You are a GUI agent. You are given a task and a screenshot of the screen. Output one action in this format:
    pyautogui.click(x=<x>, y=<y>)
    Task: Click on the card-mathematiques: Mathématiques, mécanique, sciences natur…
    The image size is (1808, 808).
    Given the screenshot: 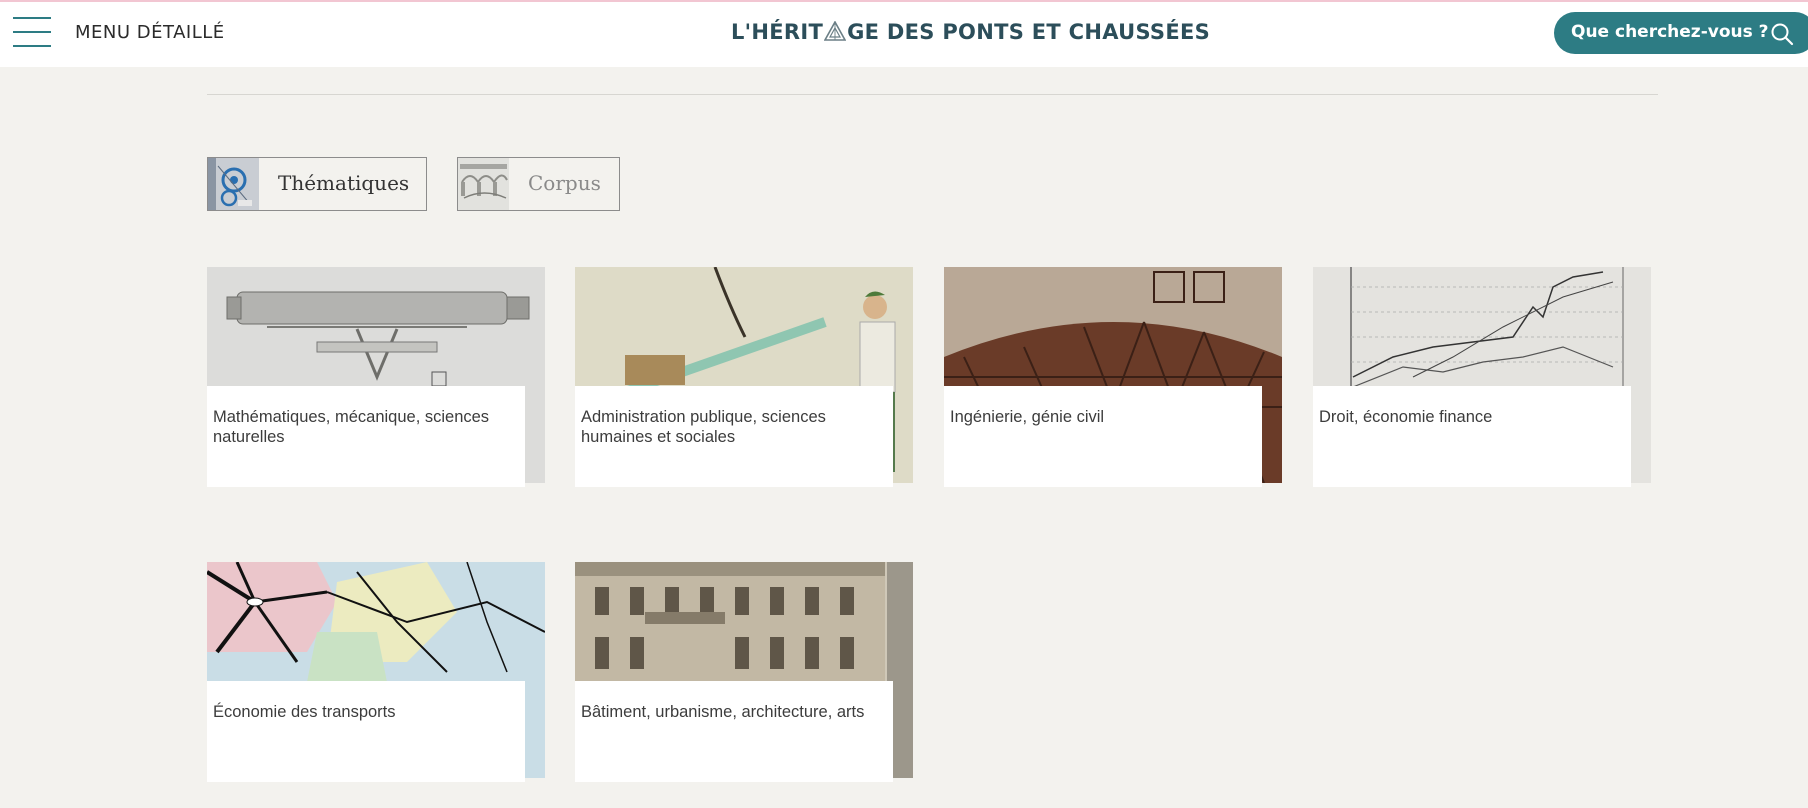 What is the action you would take?
    pyautogui.click(x=376, y=377)
    